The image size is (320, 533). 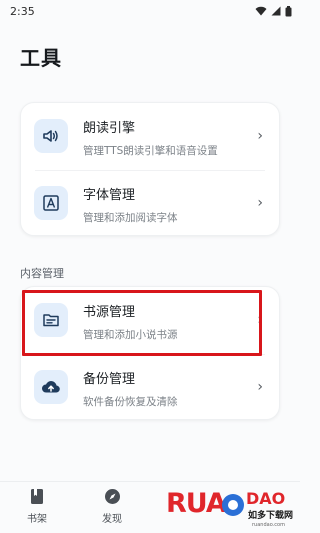 What do you see at coordinates (167, 388) in the screenshot?
I see `backup-manager-texts: 备份管理 软件备份恢复及清除` at bounding box center [167, 388].